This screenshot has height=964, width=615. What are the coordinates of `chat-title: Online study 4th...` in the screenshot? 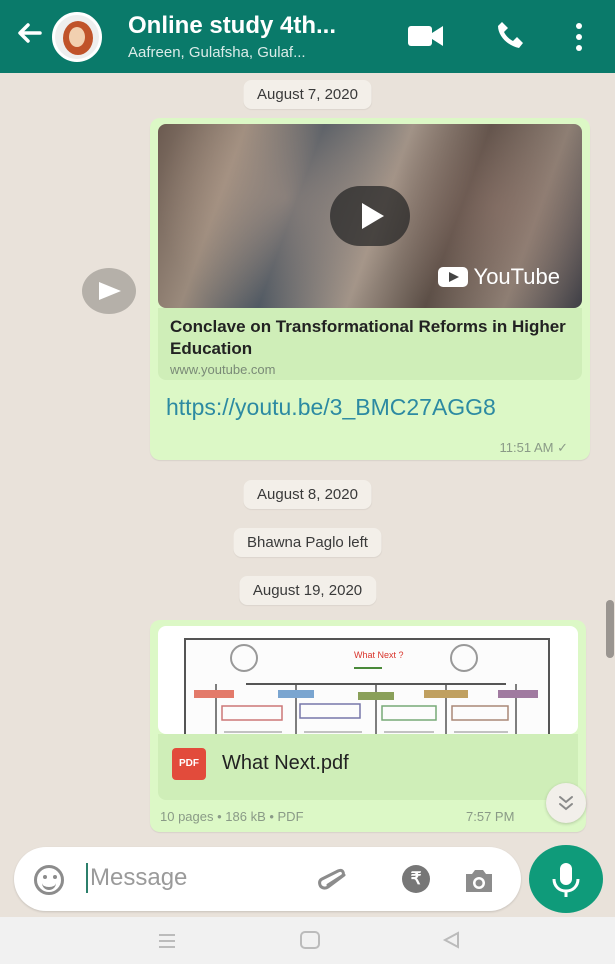 It's located at (232, 26).